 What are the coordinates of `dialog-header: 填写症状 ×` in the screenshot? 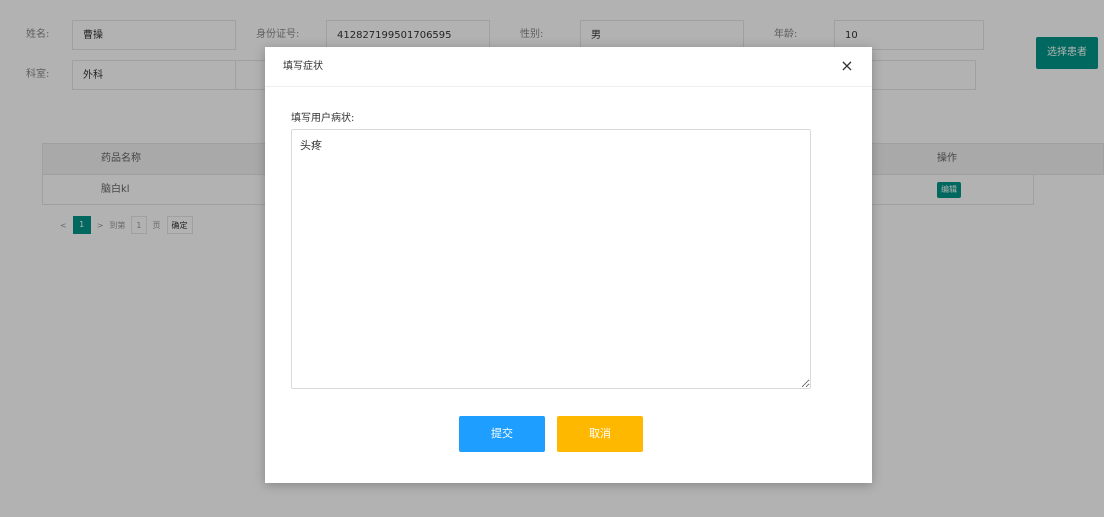 It's located at (568, 67).